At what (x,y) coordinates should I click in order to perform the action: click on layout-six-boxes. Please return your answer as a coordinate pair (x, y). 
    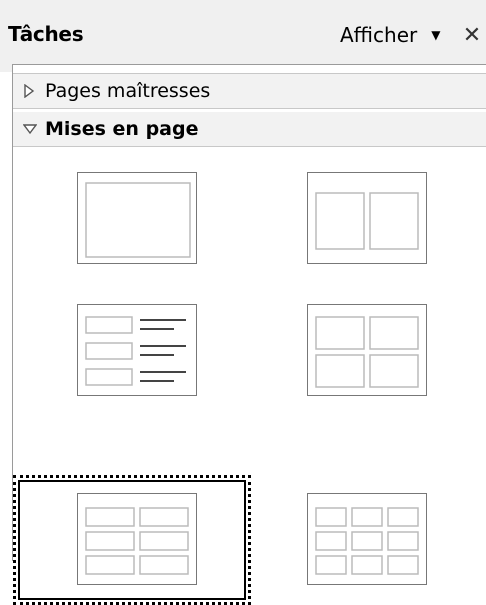
    Looking at the image, I should click on (137, 539).